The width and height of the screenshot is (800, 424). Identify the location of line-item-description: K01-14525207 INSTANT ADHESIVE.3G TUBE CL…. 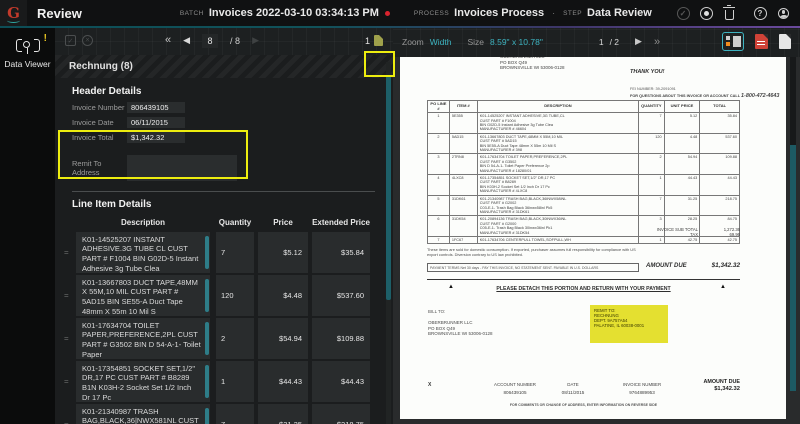
(143, 252).